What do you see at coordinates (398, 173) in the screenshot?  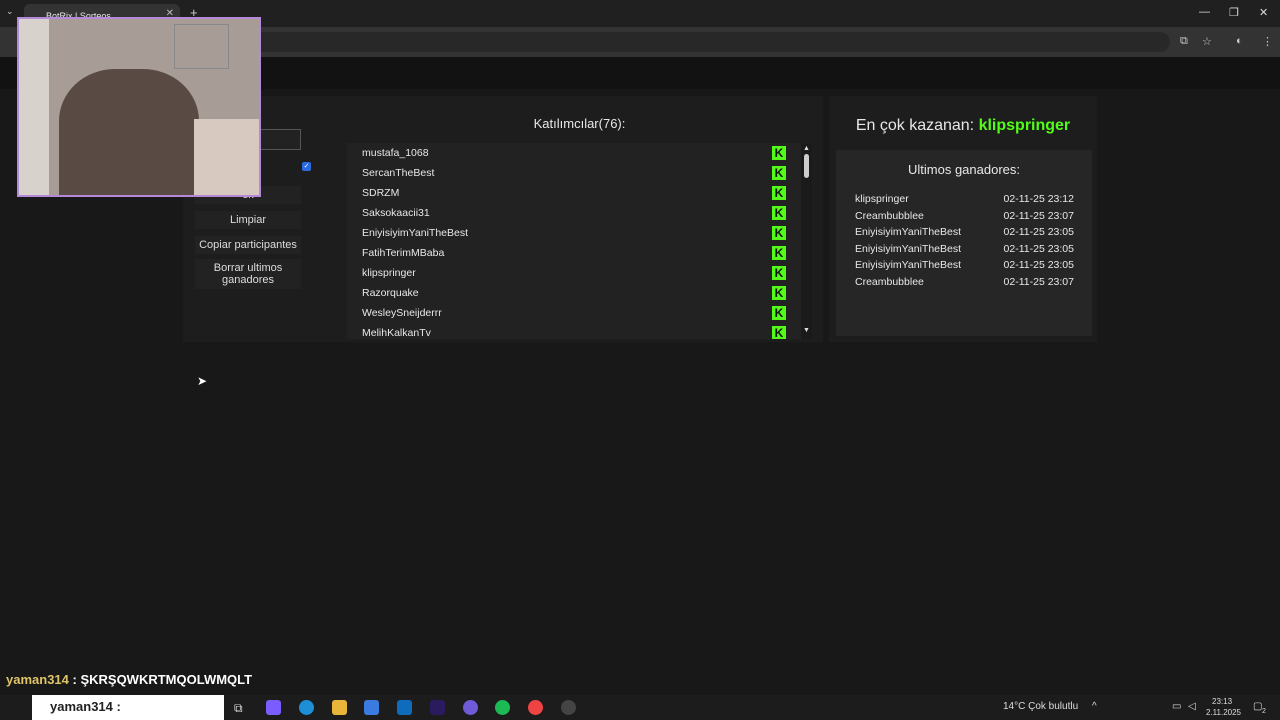 I see `participant-name: SercanTheBest` at bounding box center [398, 173].